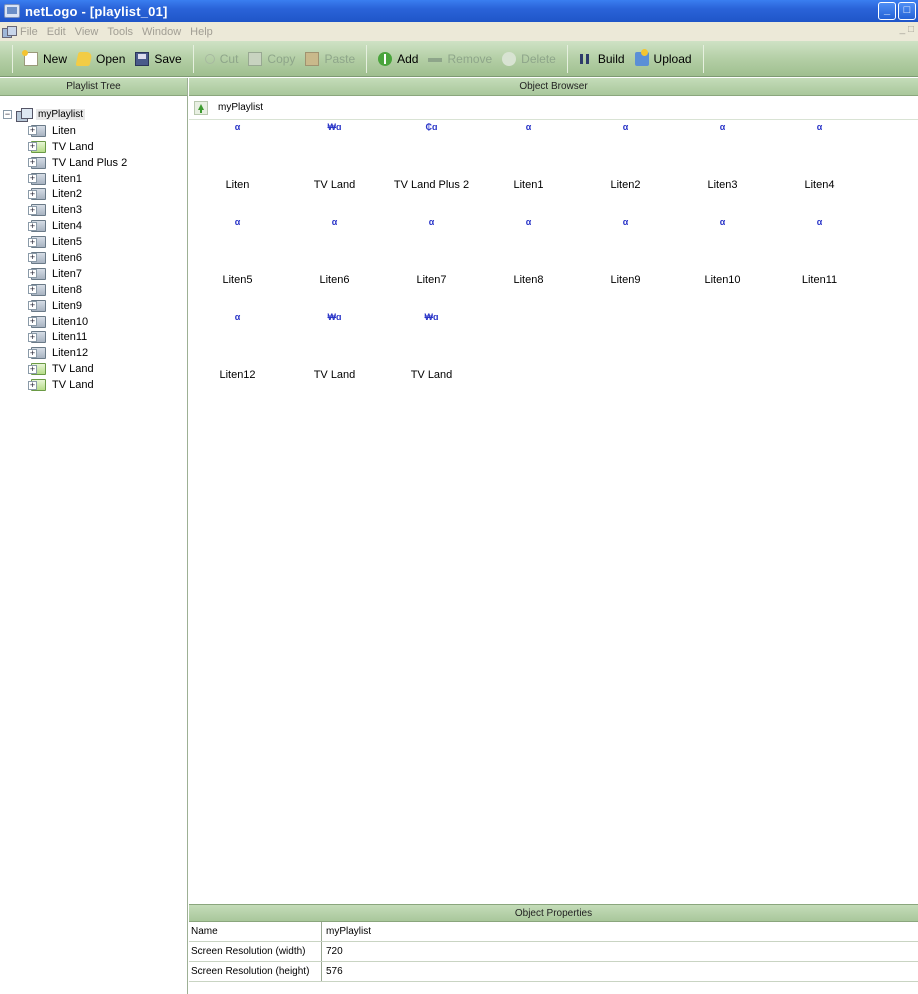 The height and width of the screenshot is (994, 918). Describe the element at coordinates (7, 115) in the screenshot. I see `collapse-icon: −` at that location.